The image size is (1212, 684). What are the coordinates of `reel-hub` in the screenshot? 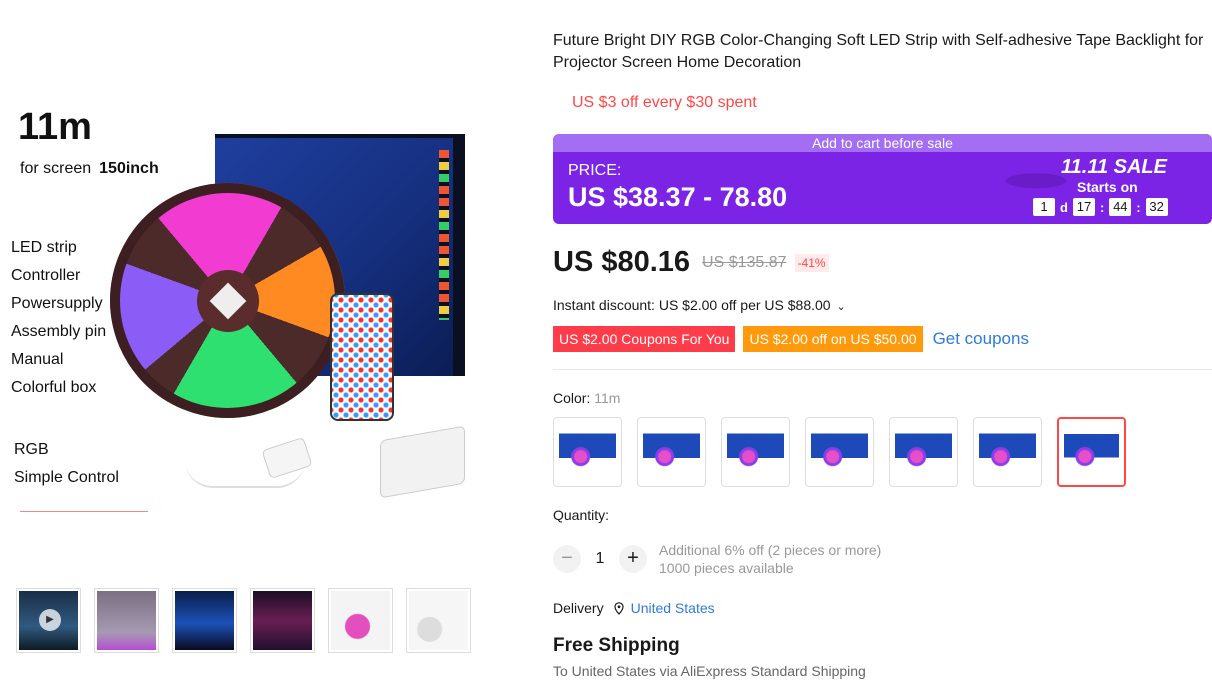 It's located at (228, 301).